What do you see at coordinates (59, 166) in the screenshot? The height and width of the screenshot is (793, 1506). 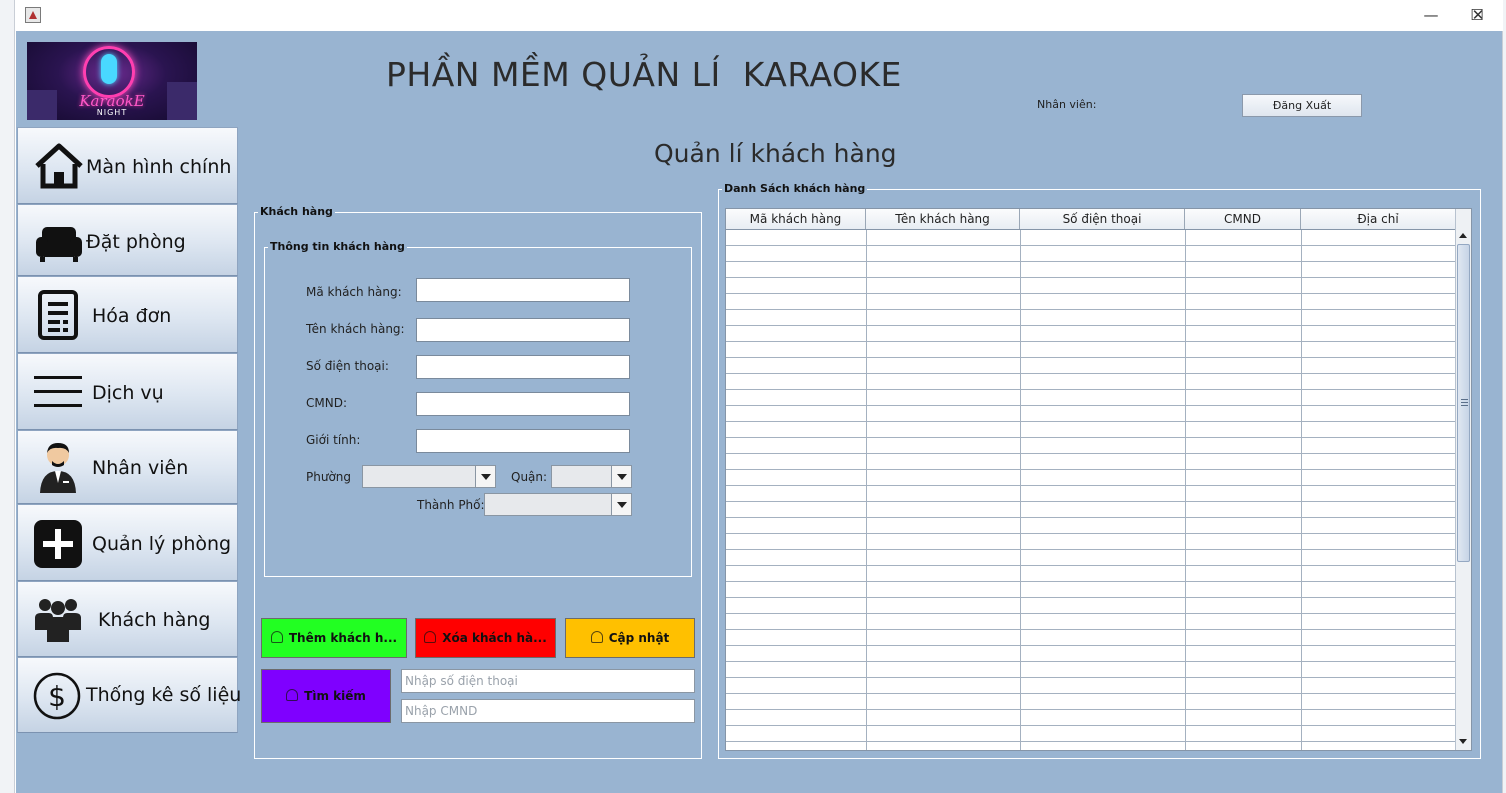 I see `home-icon` at bounding box center [59, 166].